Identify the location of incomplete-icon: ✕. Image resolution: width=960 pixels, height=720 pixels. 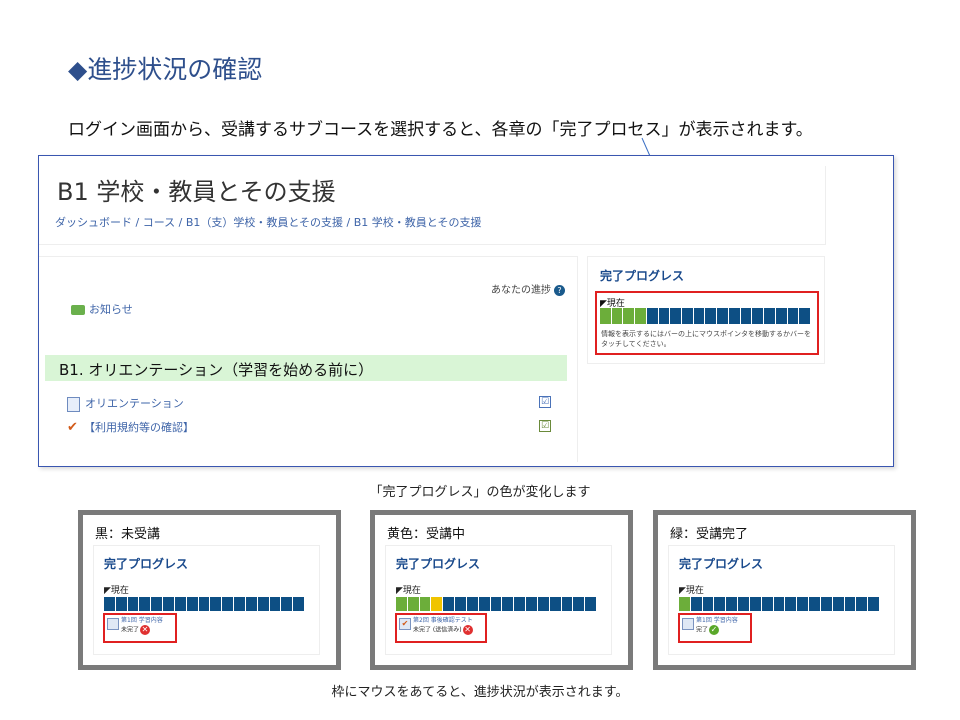
(145, 630).